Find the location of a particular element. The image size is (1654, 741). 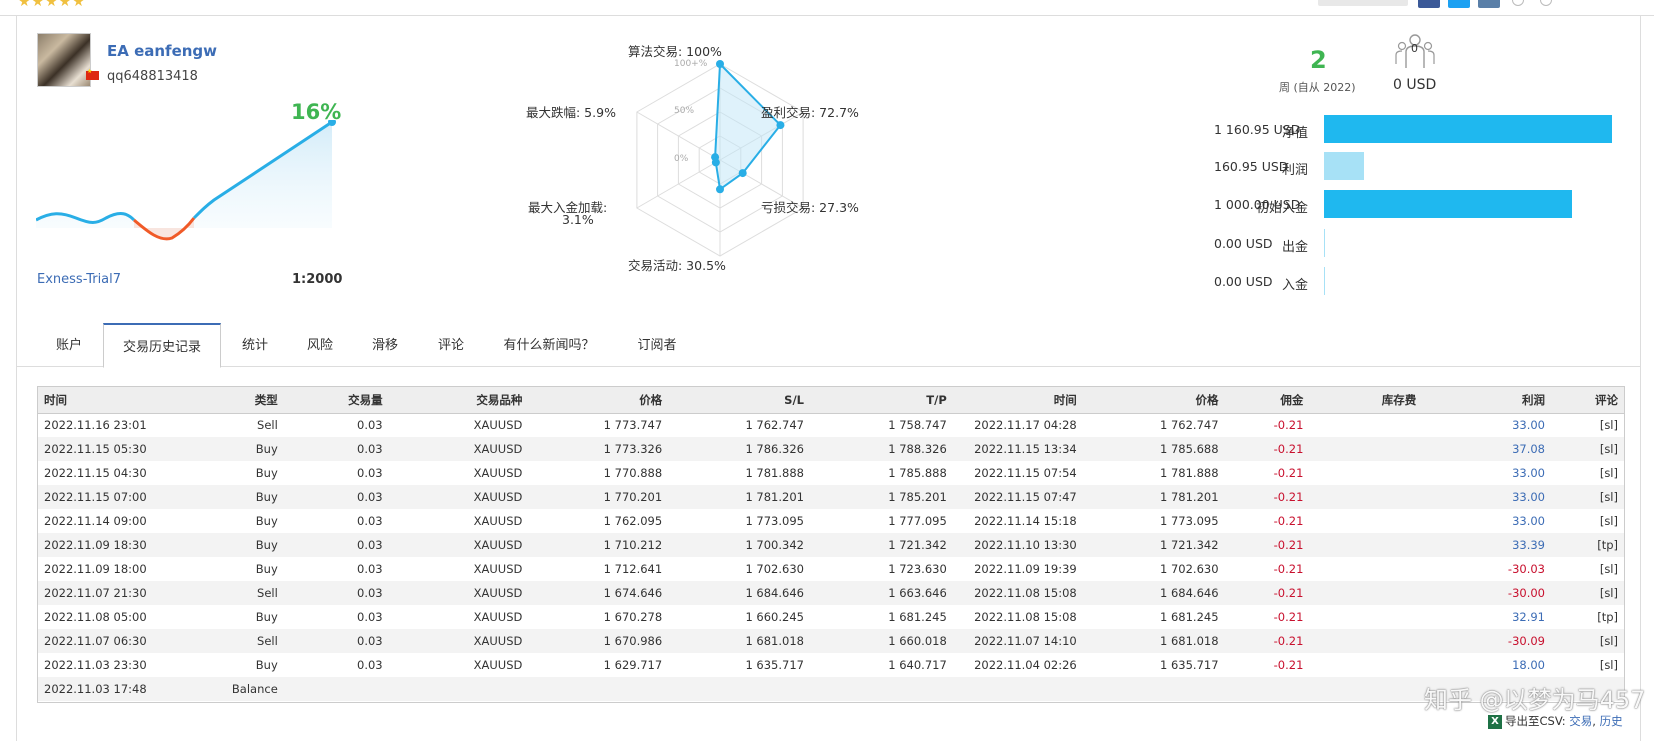

cell-open-time: 2022.11.15 07:00 is located at coordinates (108, 497).